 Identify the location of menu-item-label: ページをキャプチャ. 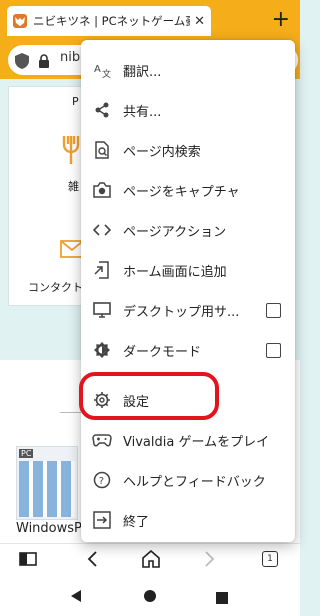
(181, 192).